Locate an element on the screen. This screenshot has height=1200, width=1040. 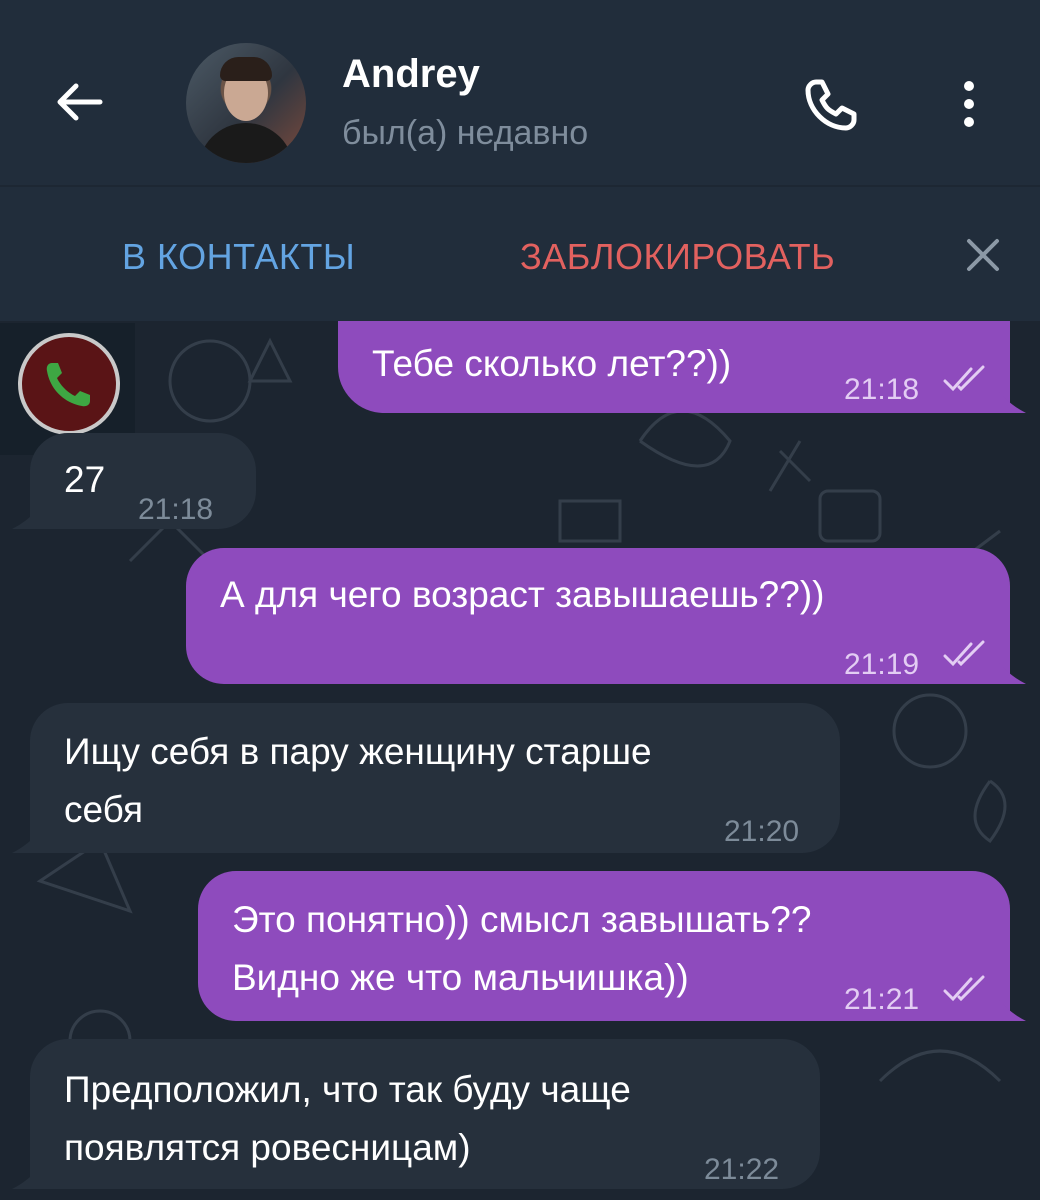
more-menu-button is located at coordinates (969, 104).